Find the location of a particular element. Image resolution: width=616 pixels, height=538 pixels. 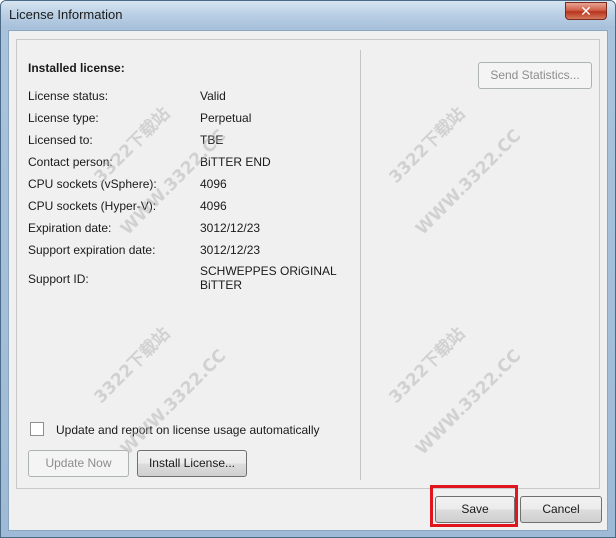

support-id-label: Support ID: is located at coordinates (58, 279).